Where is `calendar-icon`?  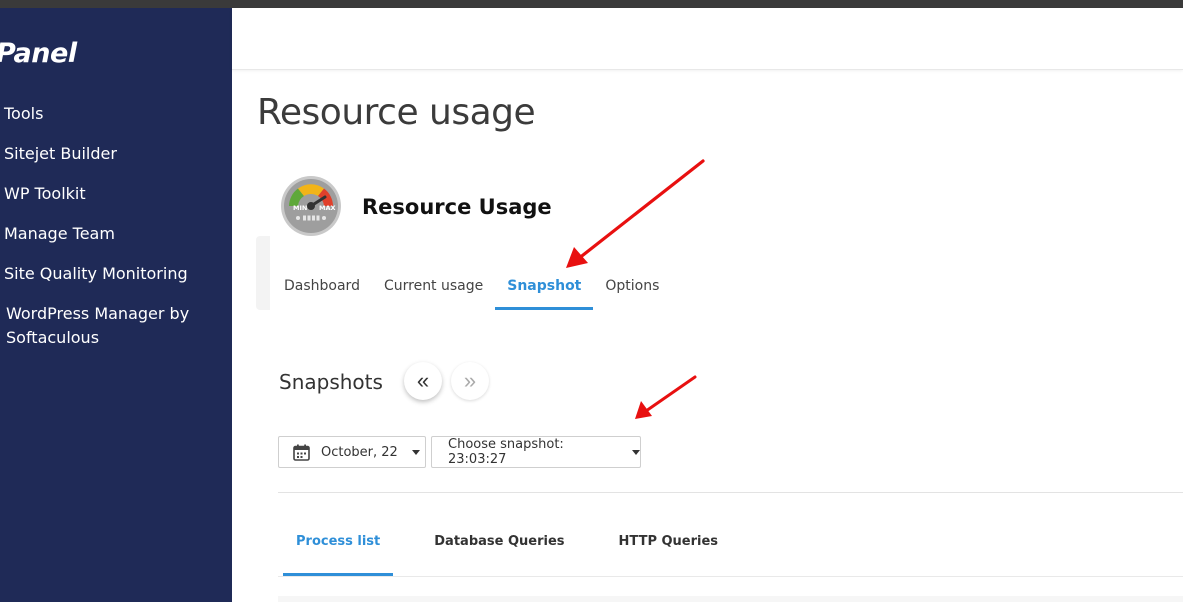
calendar-icon is located at coordinates (301, 452).